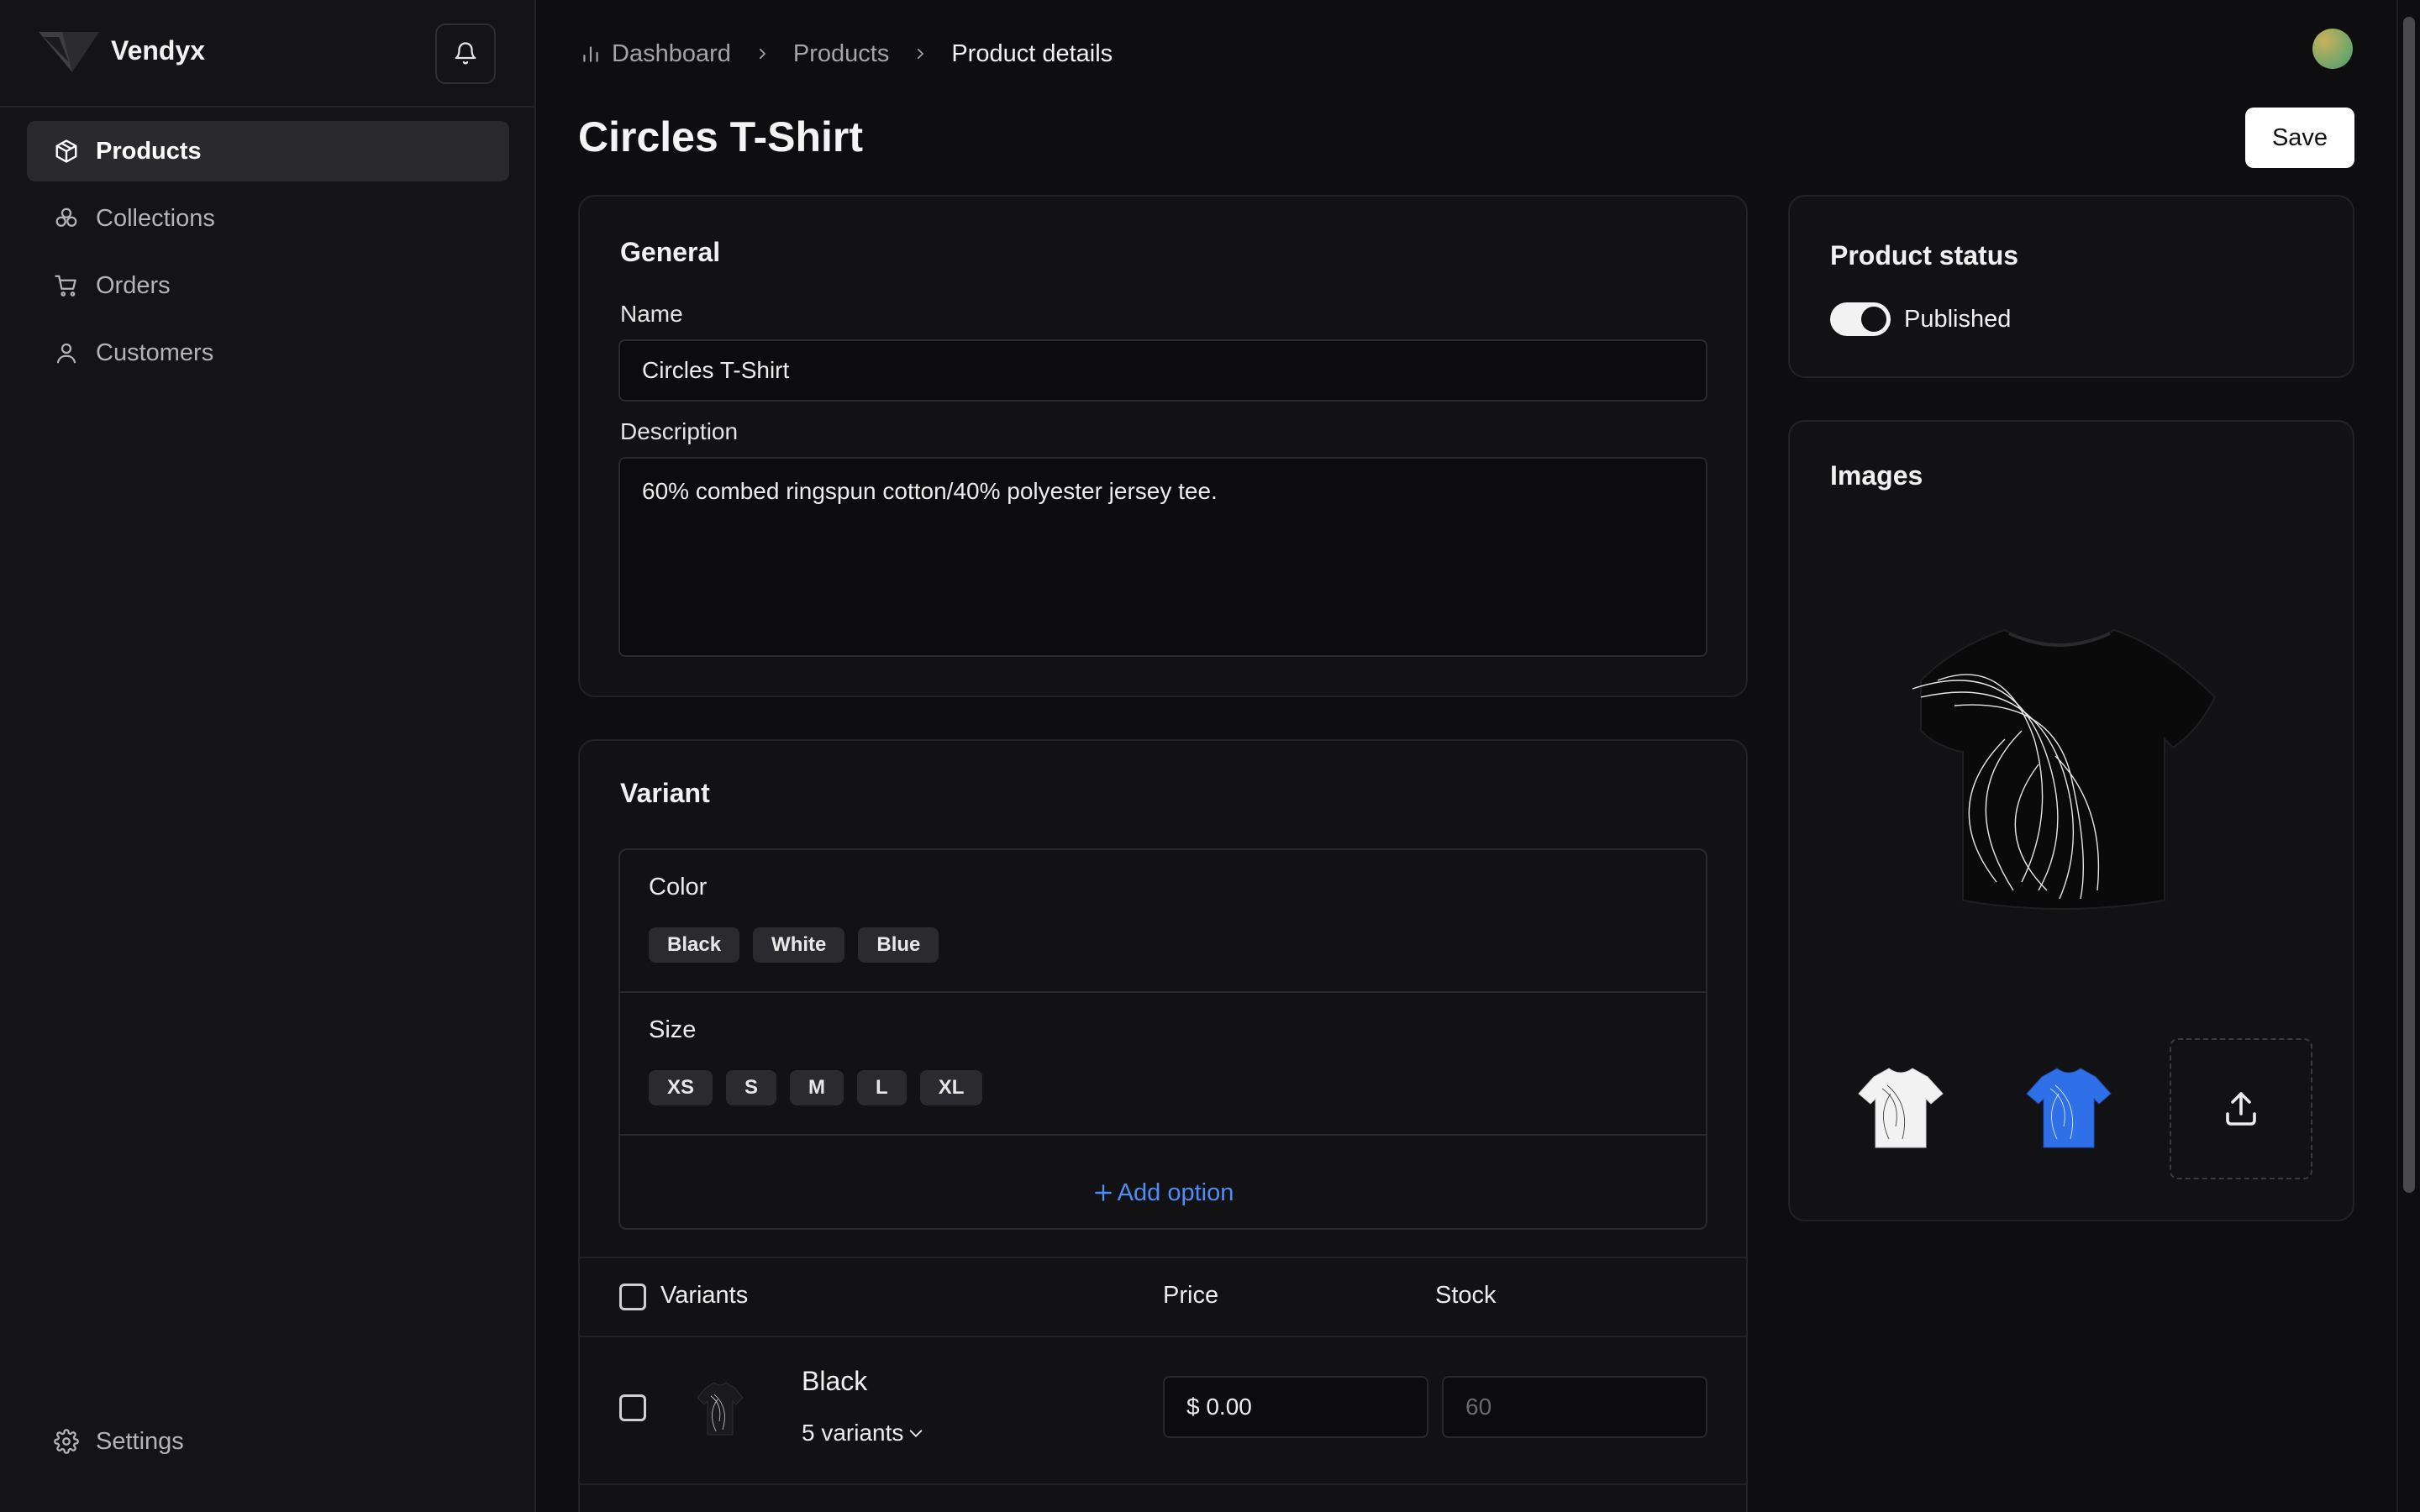  I want to click on sidebar-header: Vendyx, so click(267, 54).